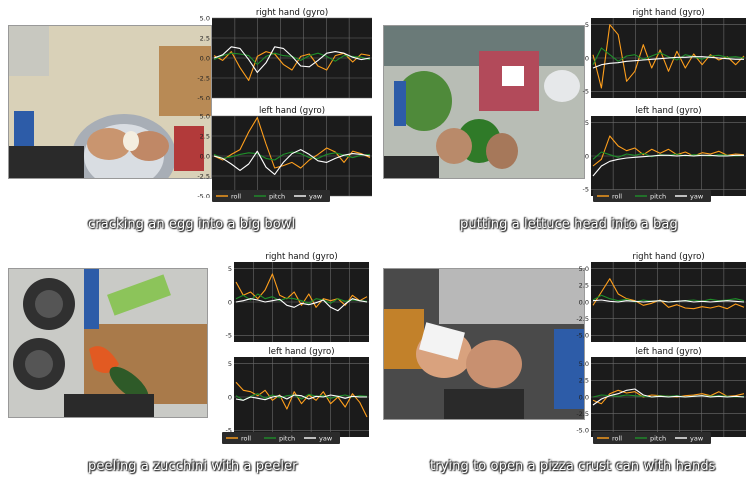  I want to click on zucchini-peeler-photo, so click(108, 343).